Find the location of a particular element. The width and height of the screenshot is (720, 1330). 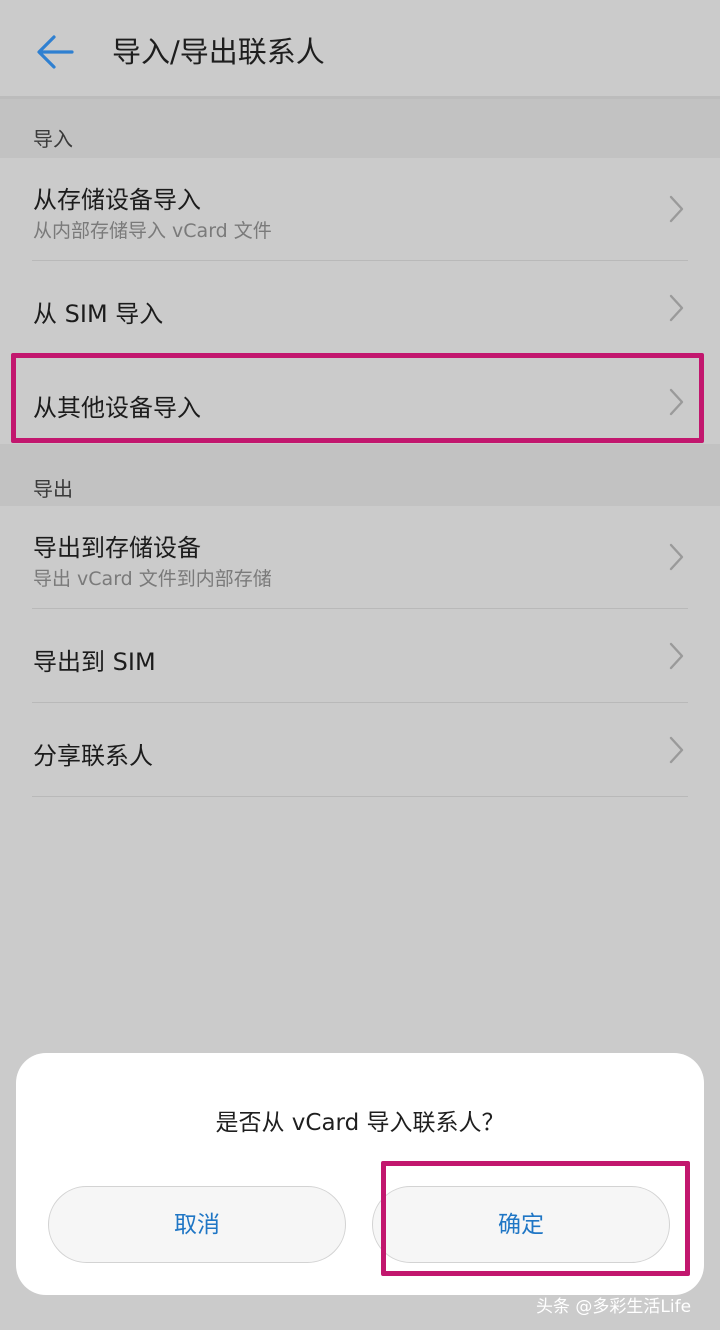

item-title: 导出到 SIM is located at coordinates (94, 662).